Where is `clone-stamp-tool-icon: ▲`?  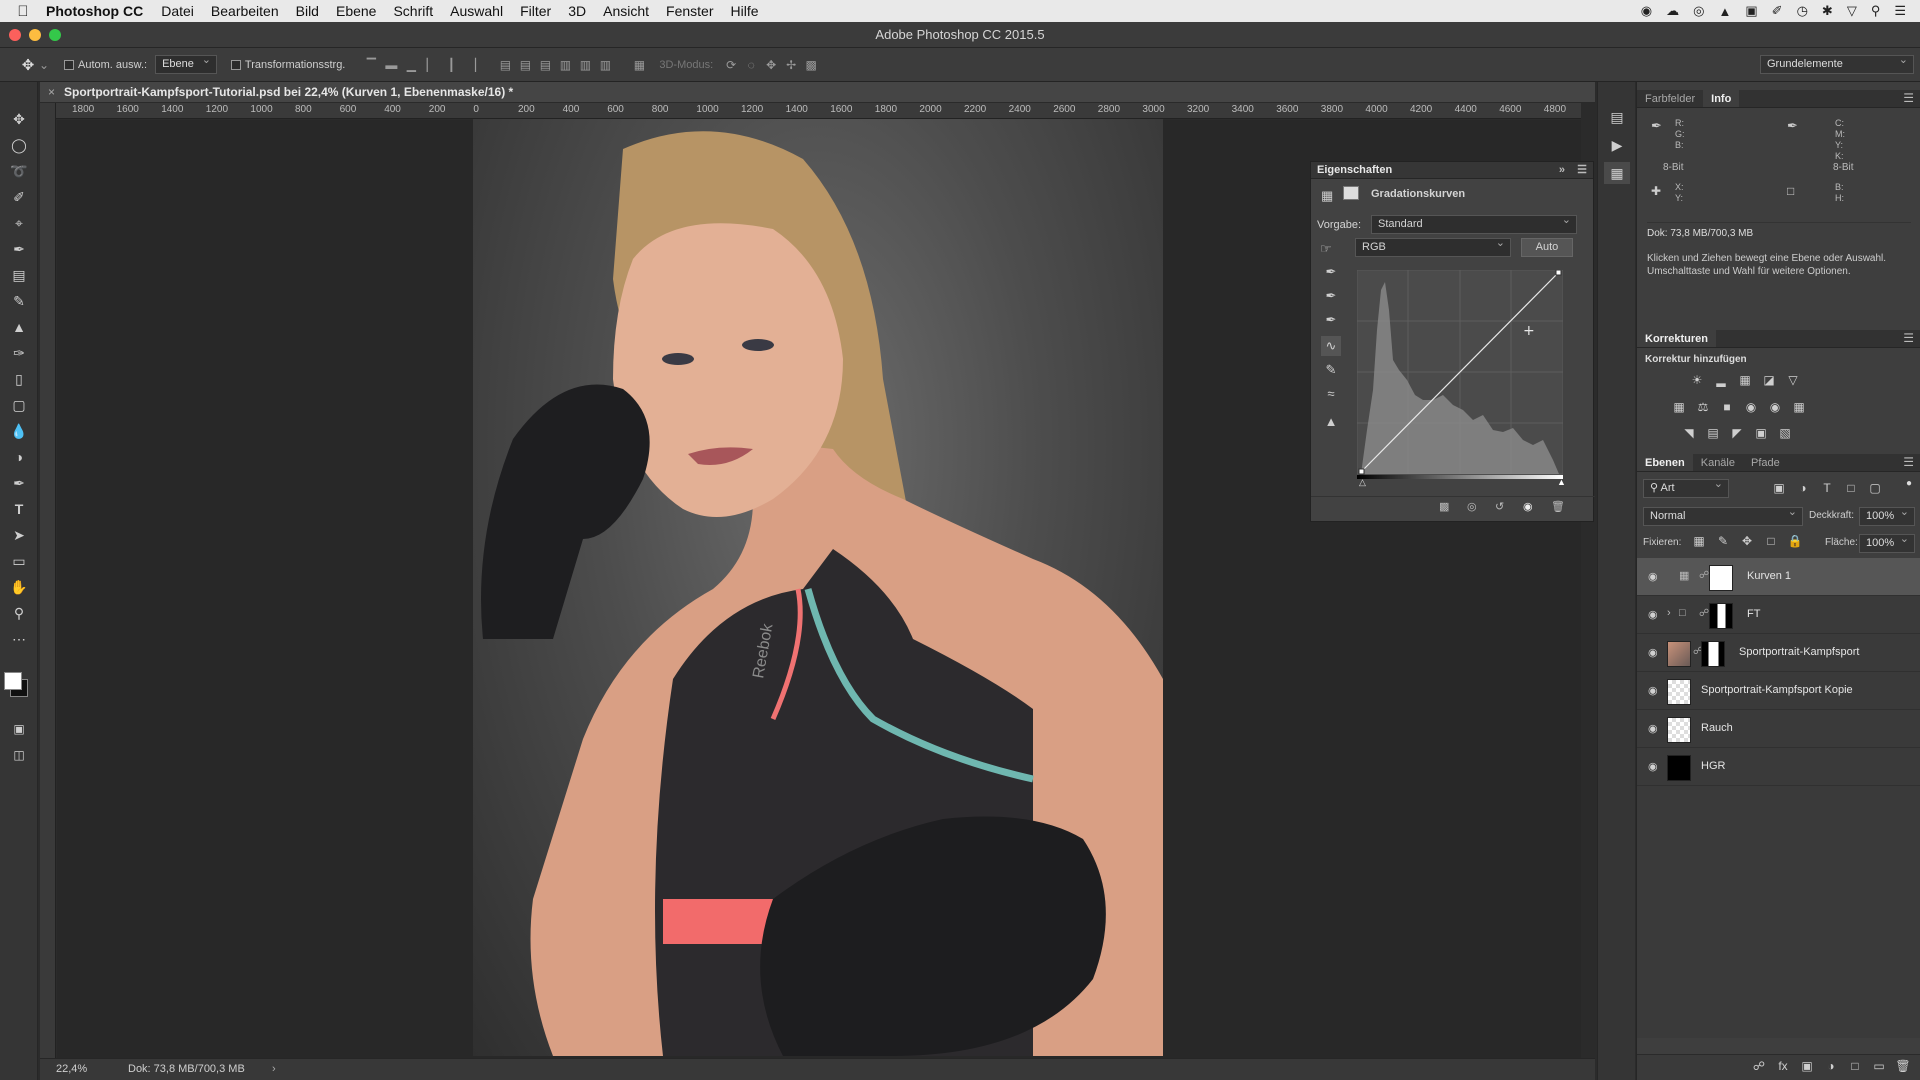
clone-stamp-tool-icon: ▲ is located at coordinates (19, 327).